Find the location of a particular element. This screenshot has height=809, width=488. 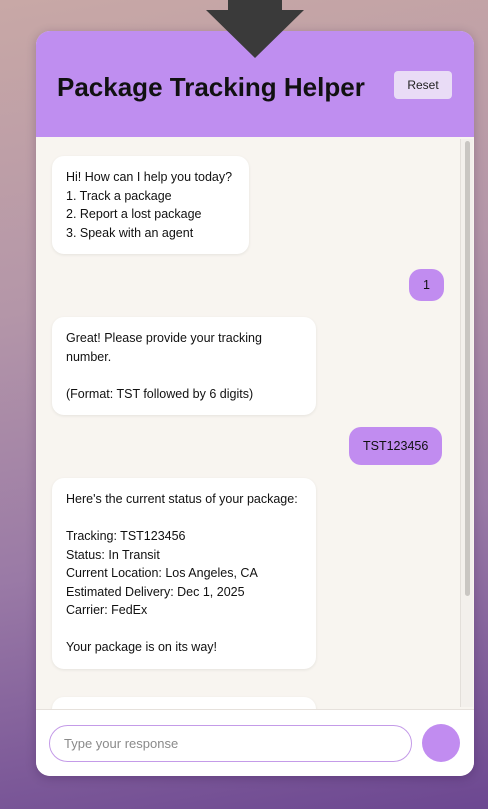

input-bar is located at coordinates (255, 742).